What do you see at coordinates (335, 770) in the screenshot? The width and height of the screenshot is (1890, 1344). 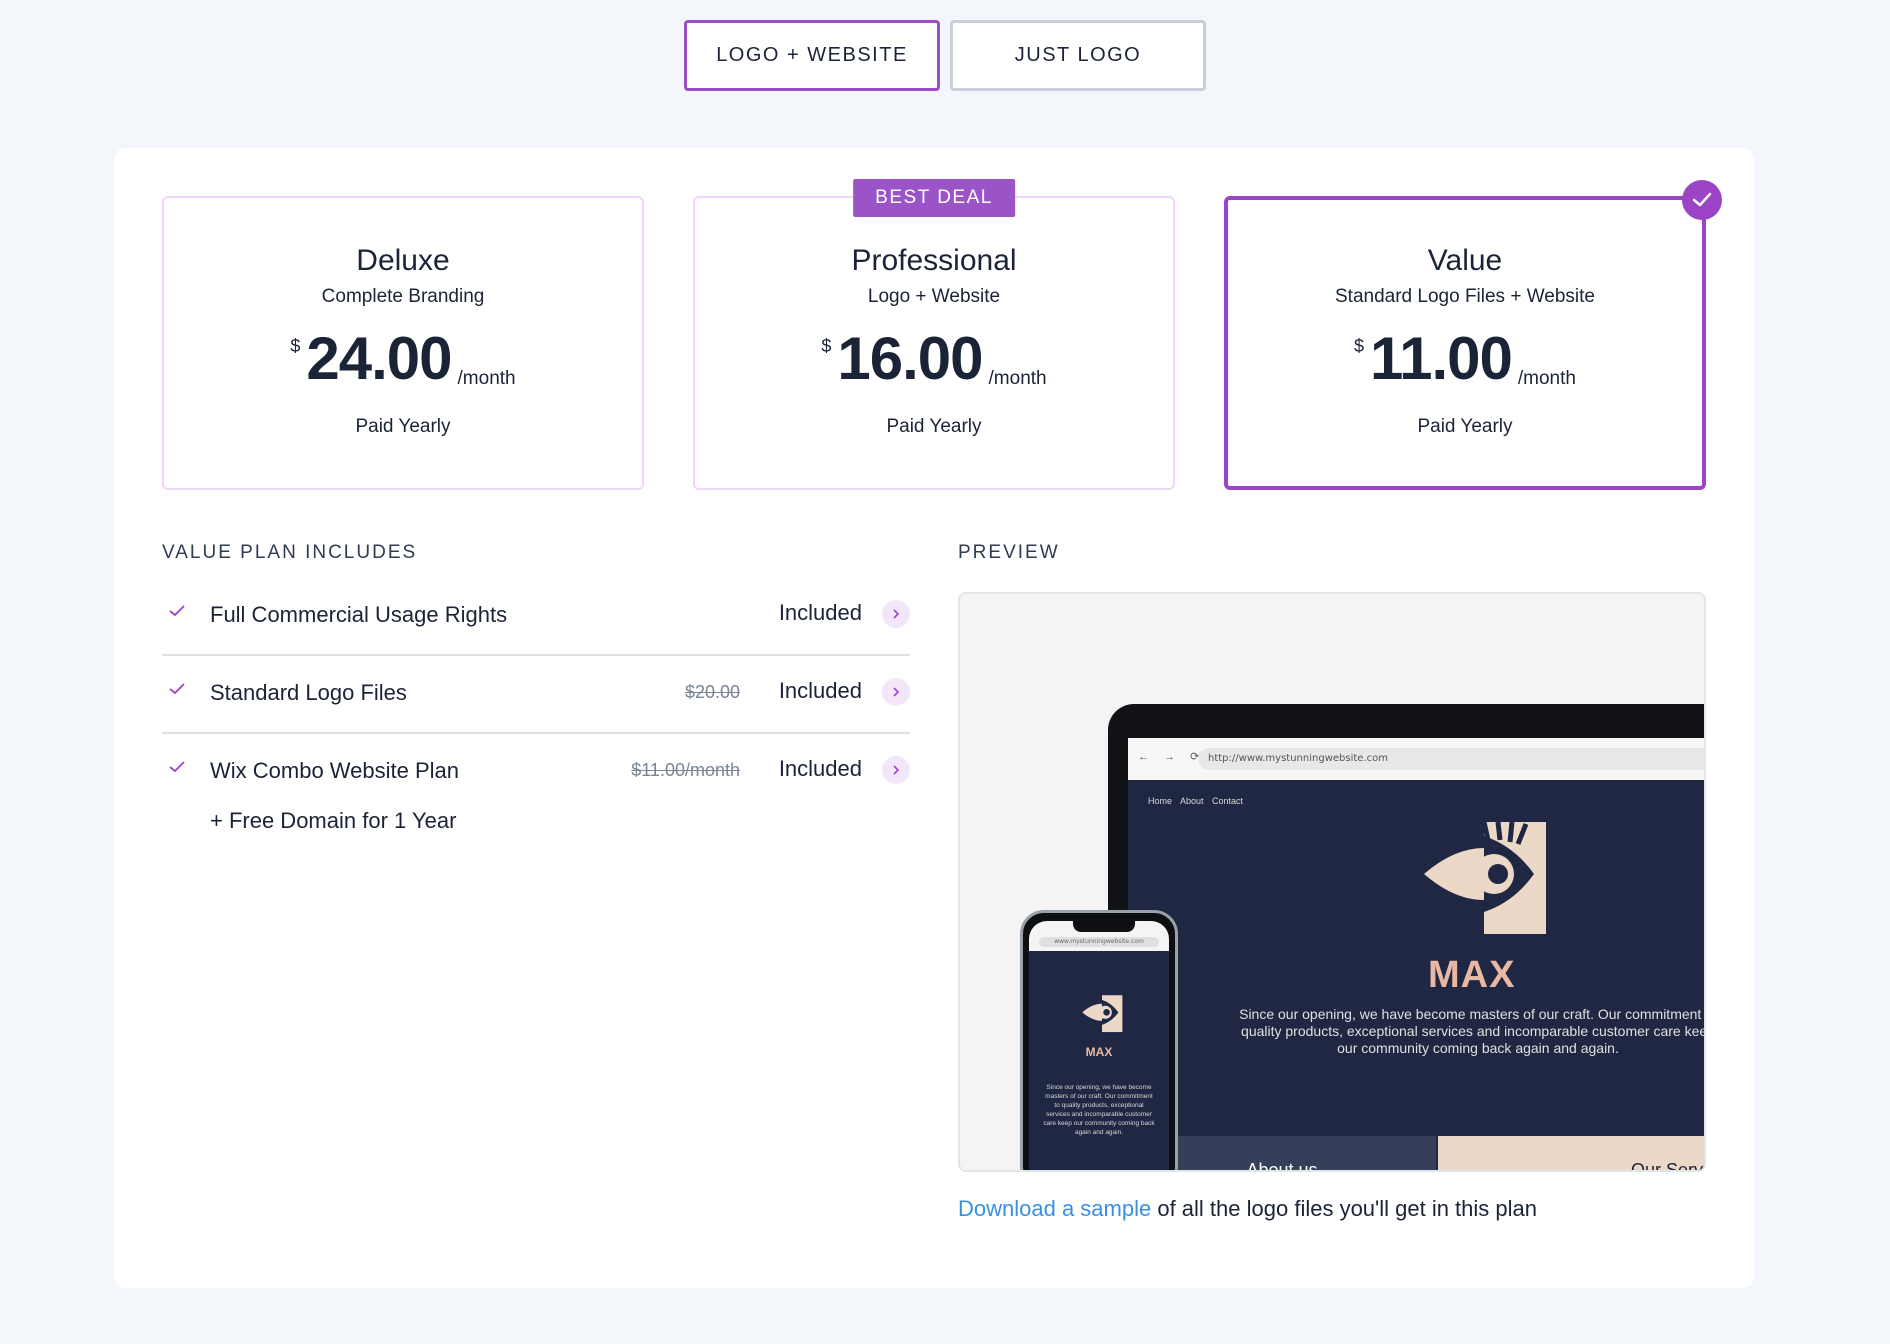 I see `include-label: Wix Combo Website Plan` at bounding box center [335, 770].